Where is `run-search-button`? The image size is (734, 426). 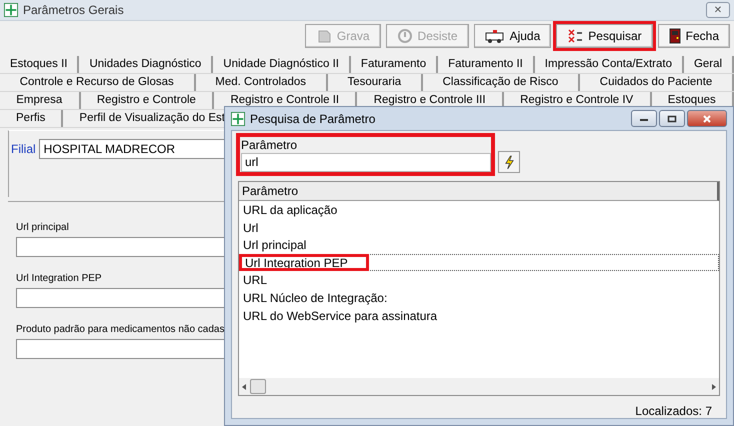
run-search-button is located at coordinates (509, 162).